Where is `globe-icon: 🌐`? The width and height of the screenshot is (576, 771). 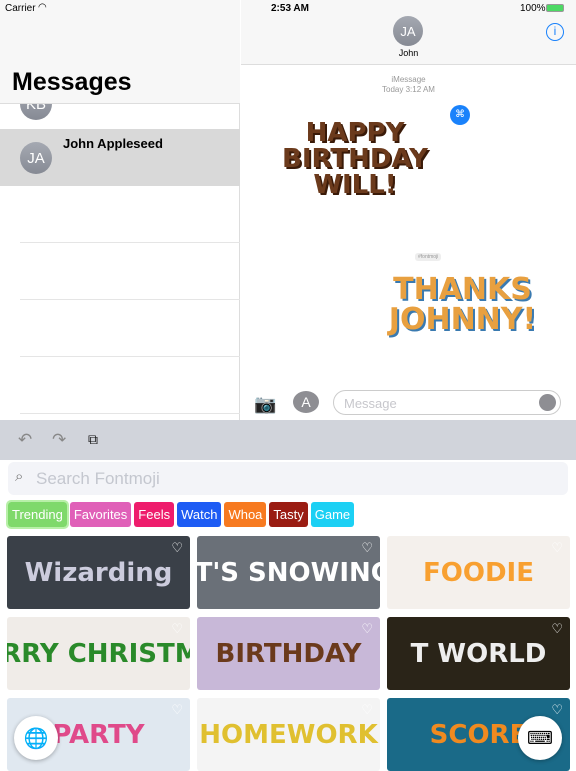 globe-icon: 🌐 is located at coordinates (36, 738).